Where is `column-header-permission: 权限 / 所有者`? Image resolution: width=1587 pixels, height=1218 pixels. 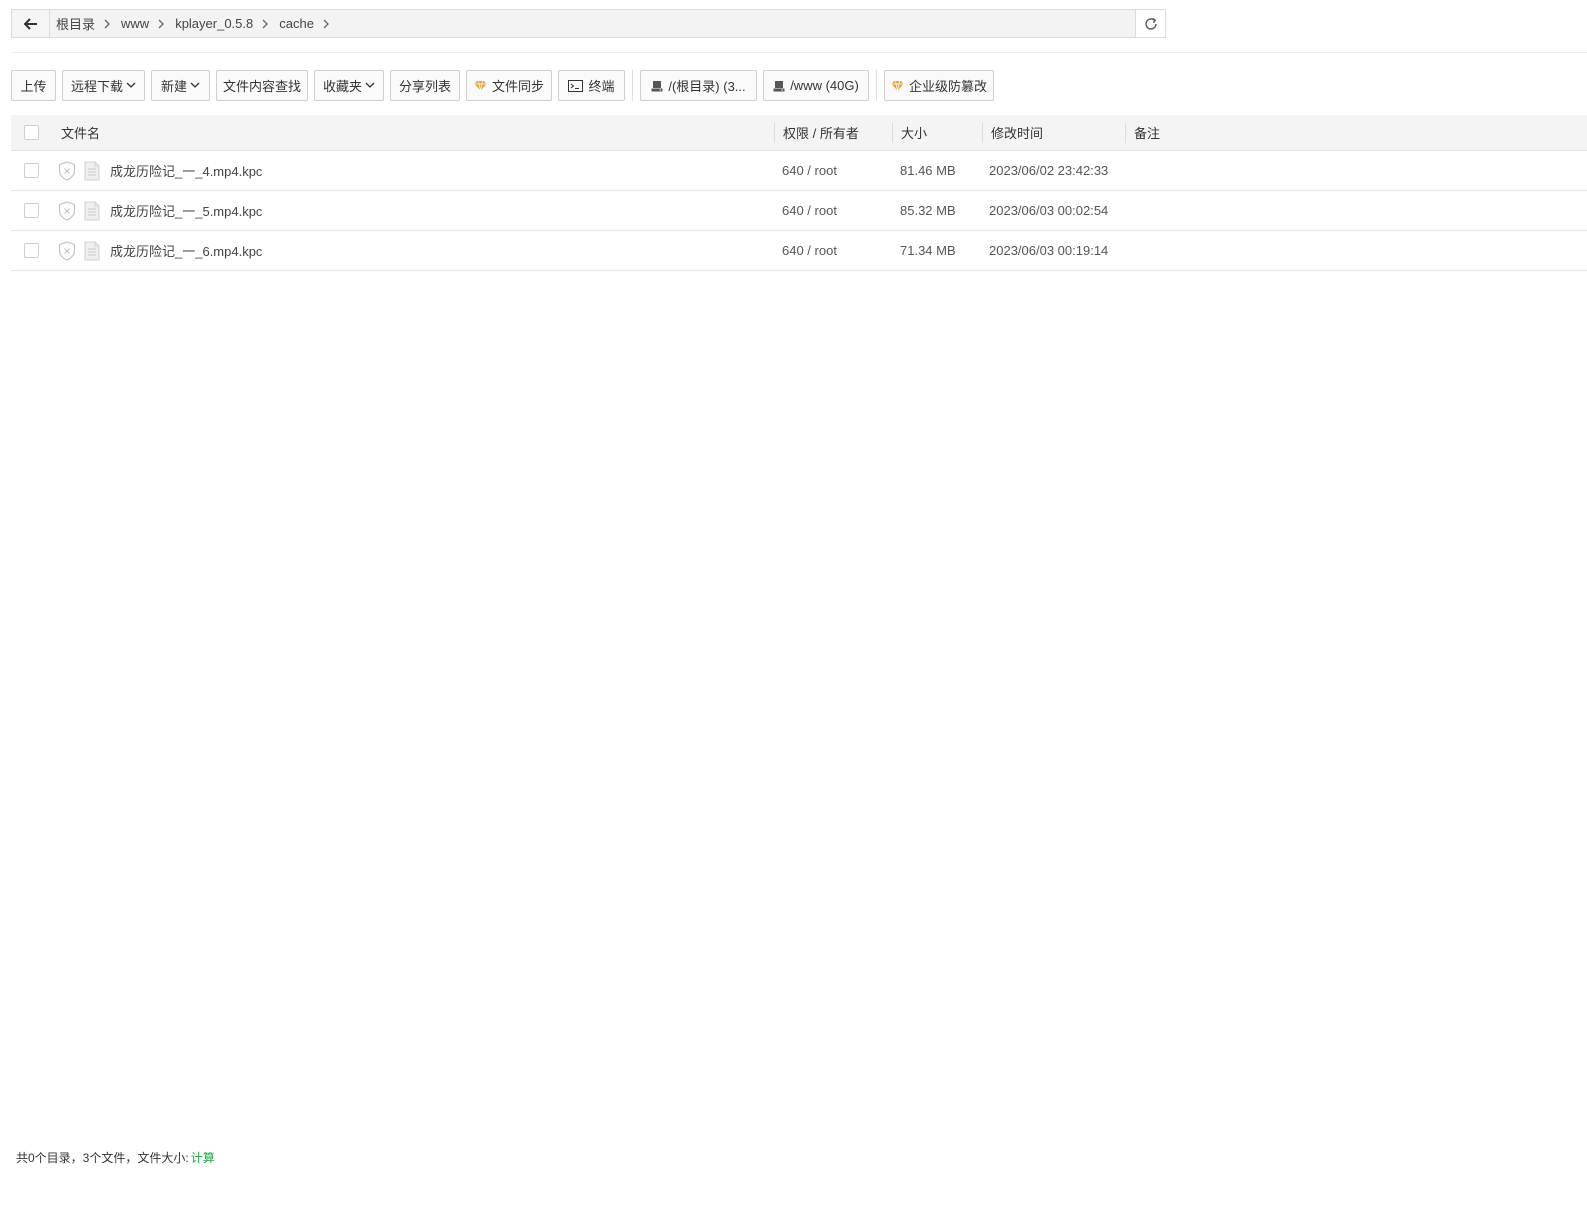
column-header-permission: 权限 / 所有者 is located at coordinates (821, 132).